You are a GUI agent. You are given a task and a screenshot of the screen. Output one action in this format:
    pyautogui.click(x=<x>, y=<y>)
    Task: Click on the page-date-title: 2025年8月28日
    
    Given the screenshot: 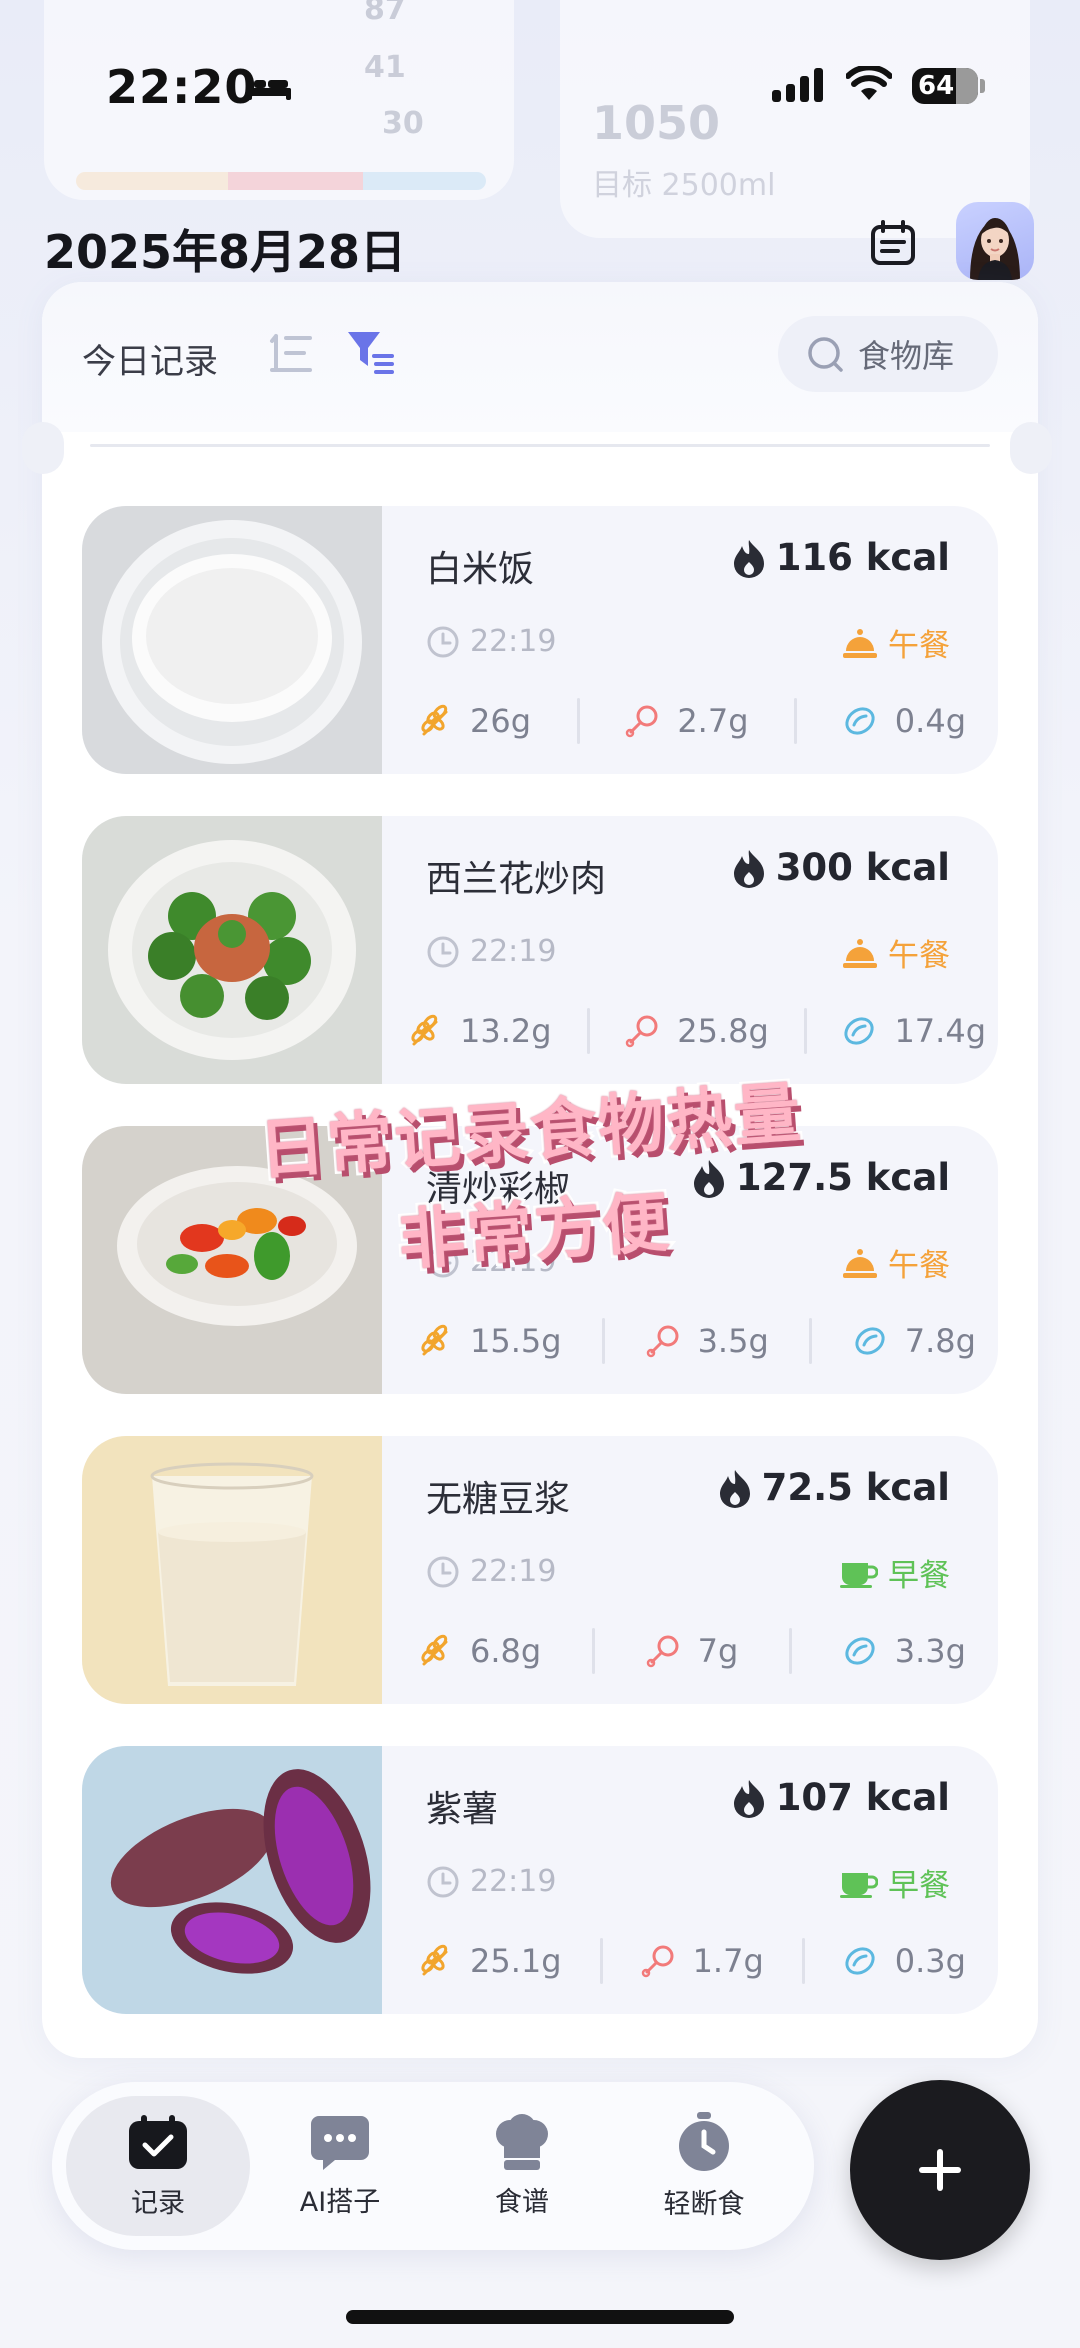 What is the action you would take?
    pyautogui.click(x=225, y=249)
    